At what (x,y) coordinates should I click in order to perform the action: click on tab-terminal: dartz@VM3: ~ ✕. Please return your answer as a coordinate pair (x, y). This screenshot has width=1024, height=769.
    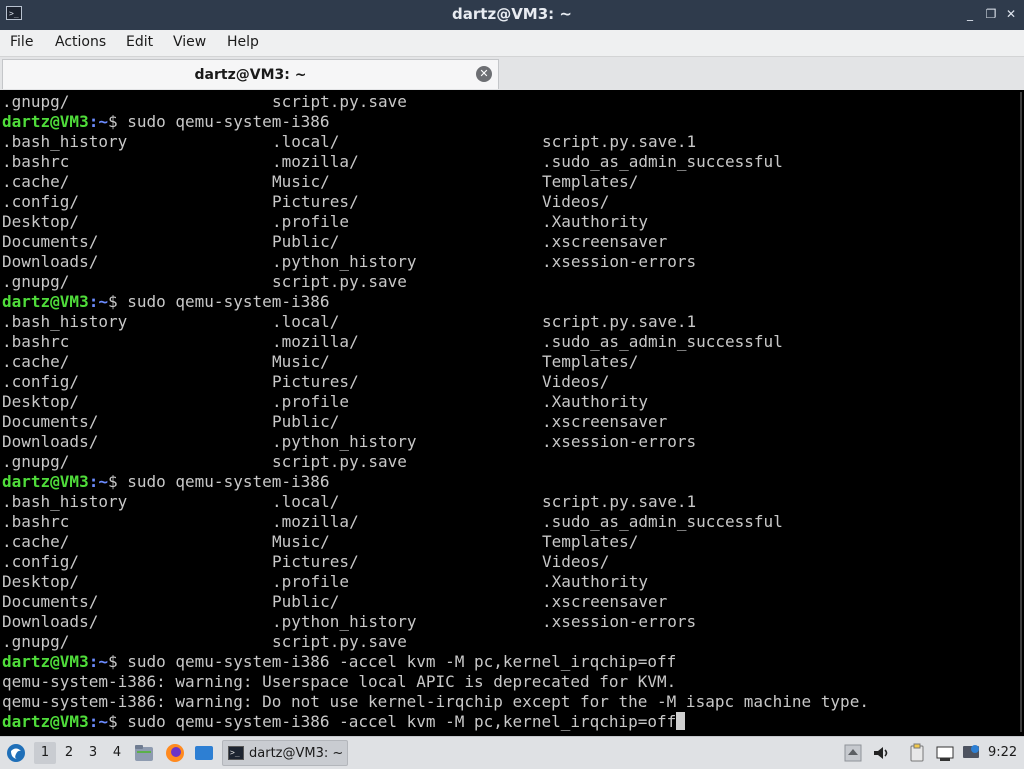
    Looking at the image, I should click on (250, 74).